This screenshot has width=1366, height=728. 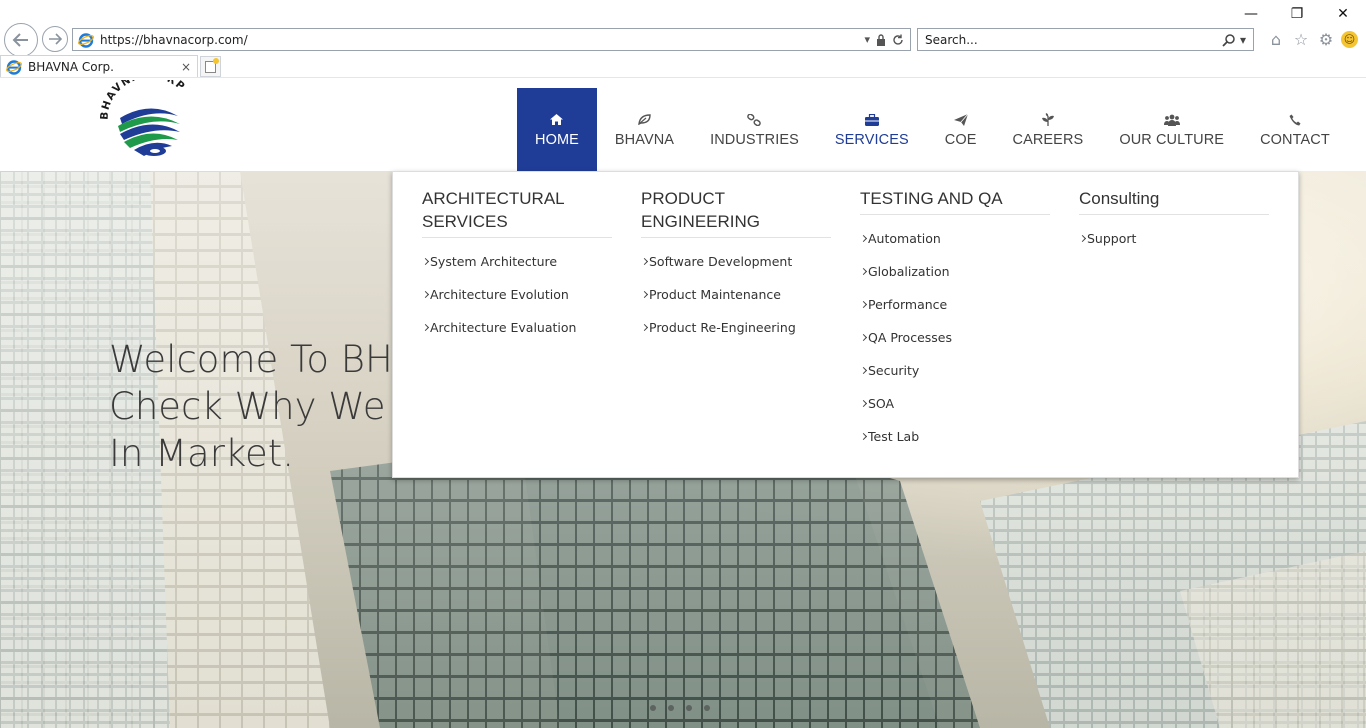 I want to click on mega-col-title: Consulting, so click(x=1174, y=201).